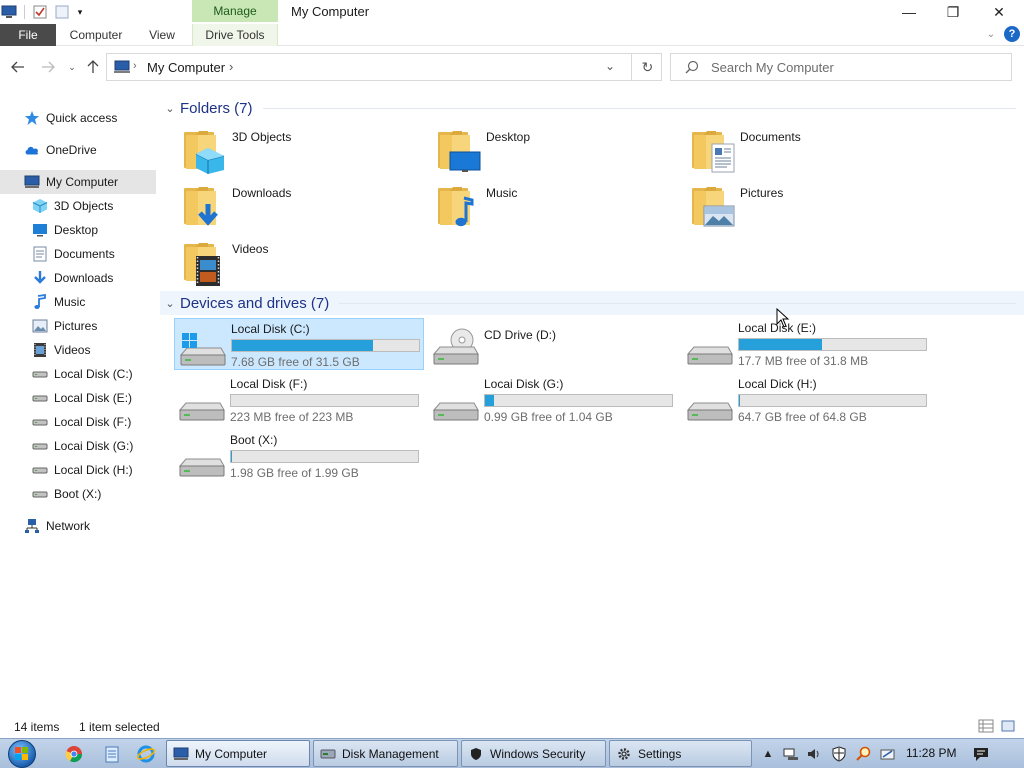  What do you see at coordinates (578, 400) in the screenshot?
I see `drive-usage-bar` at bounding box center [578, 400].